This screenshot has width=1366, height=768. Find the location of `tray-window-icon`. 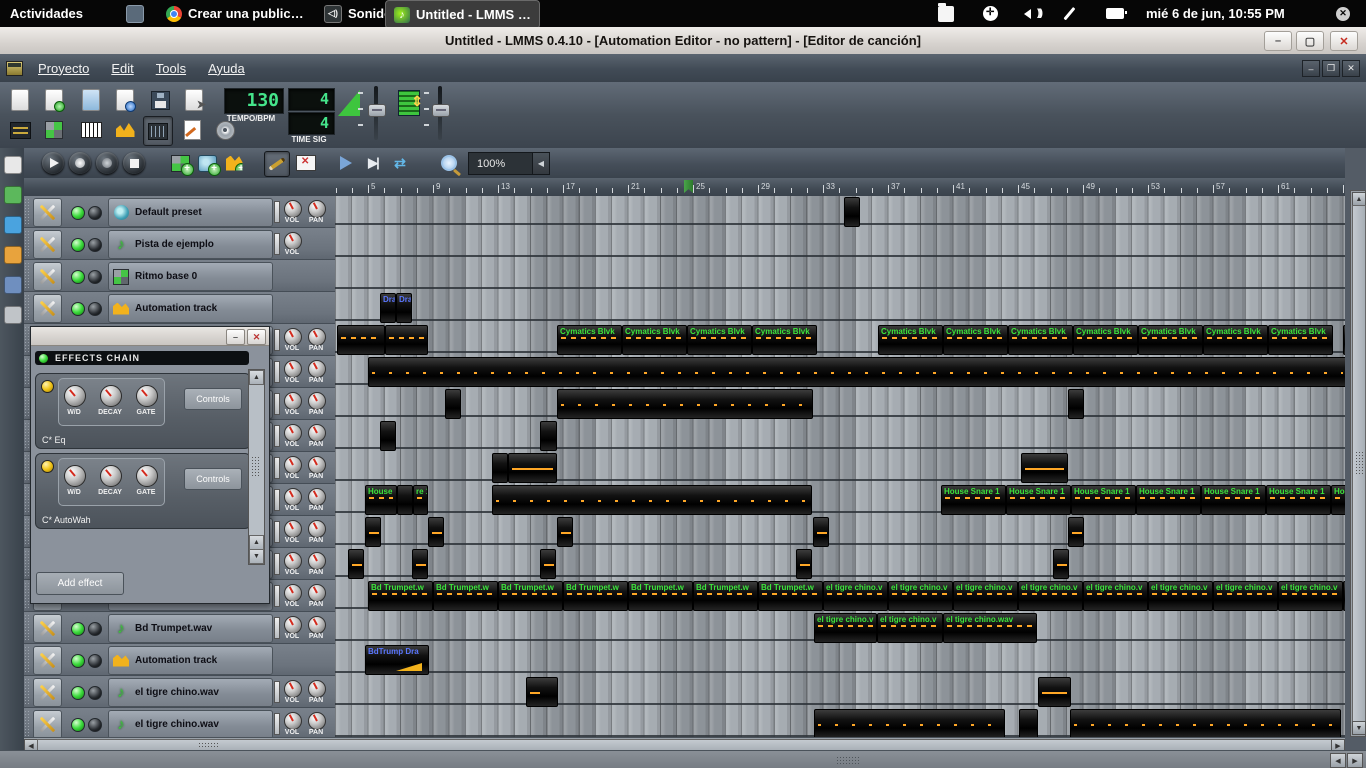

tray-window-icon is located at coordinates (135, 13).